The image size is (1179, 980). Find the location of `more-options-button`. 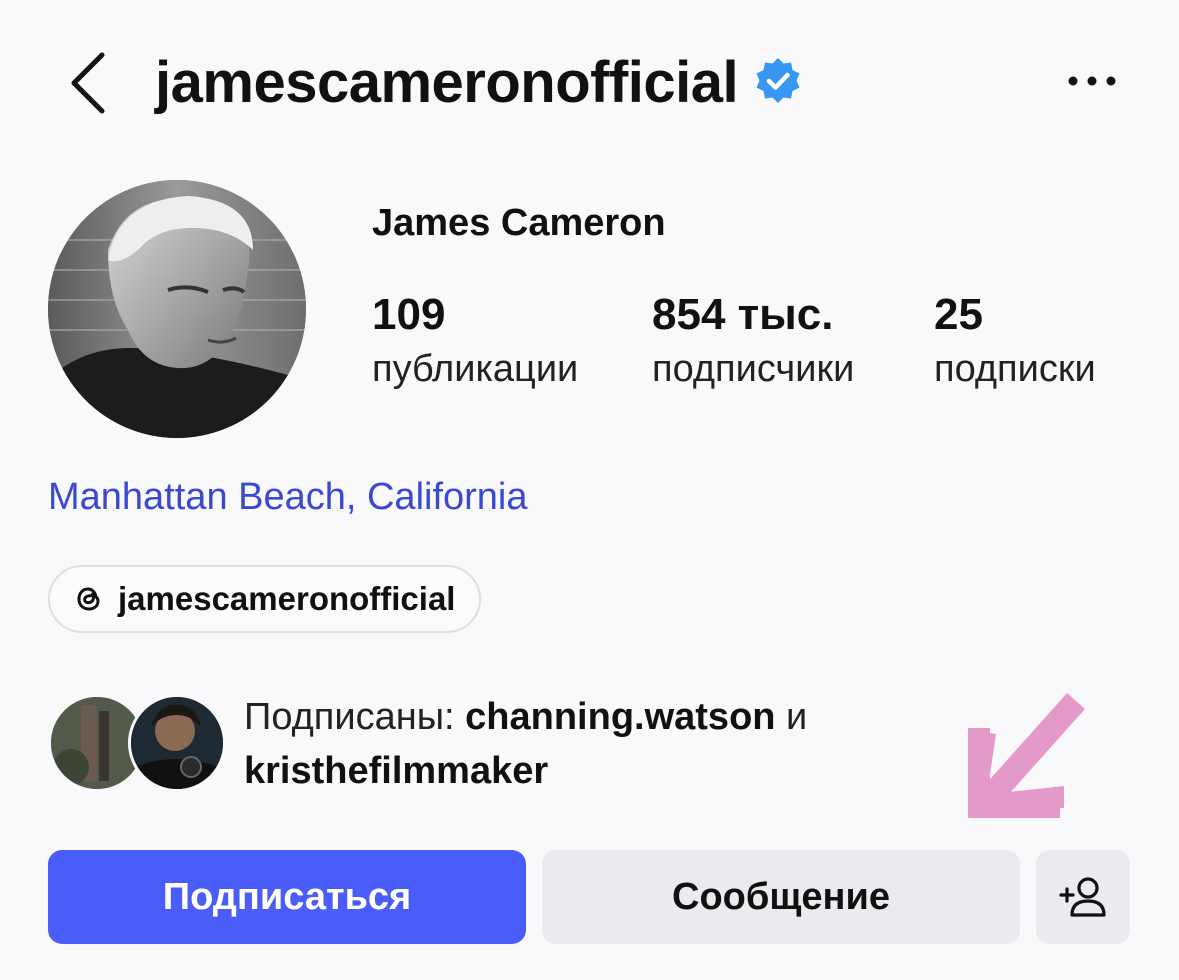

more-options-button is located at coordinates (1092, 81).